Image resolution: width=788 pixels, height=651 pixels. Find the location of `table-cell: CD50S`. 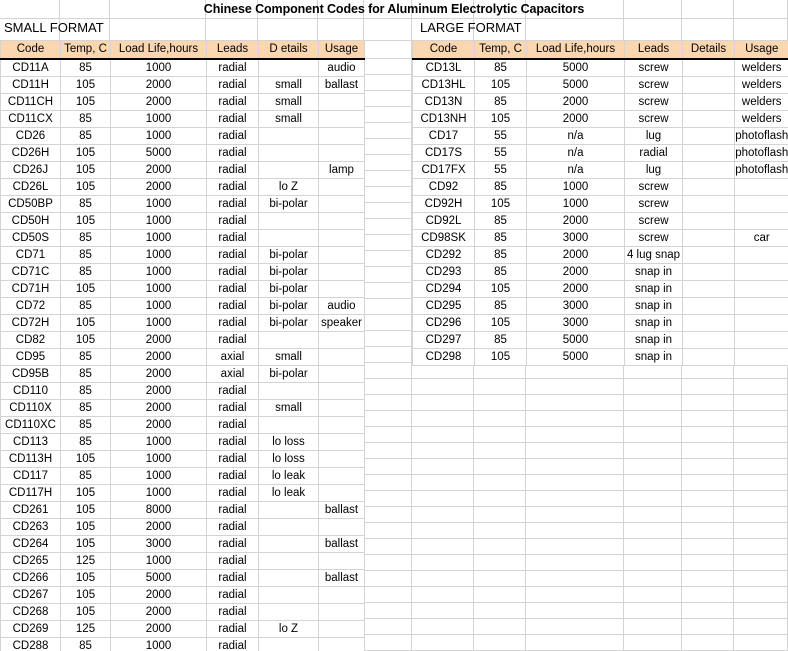

table-cell: CD50S is located at coordinates (30, 238).